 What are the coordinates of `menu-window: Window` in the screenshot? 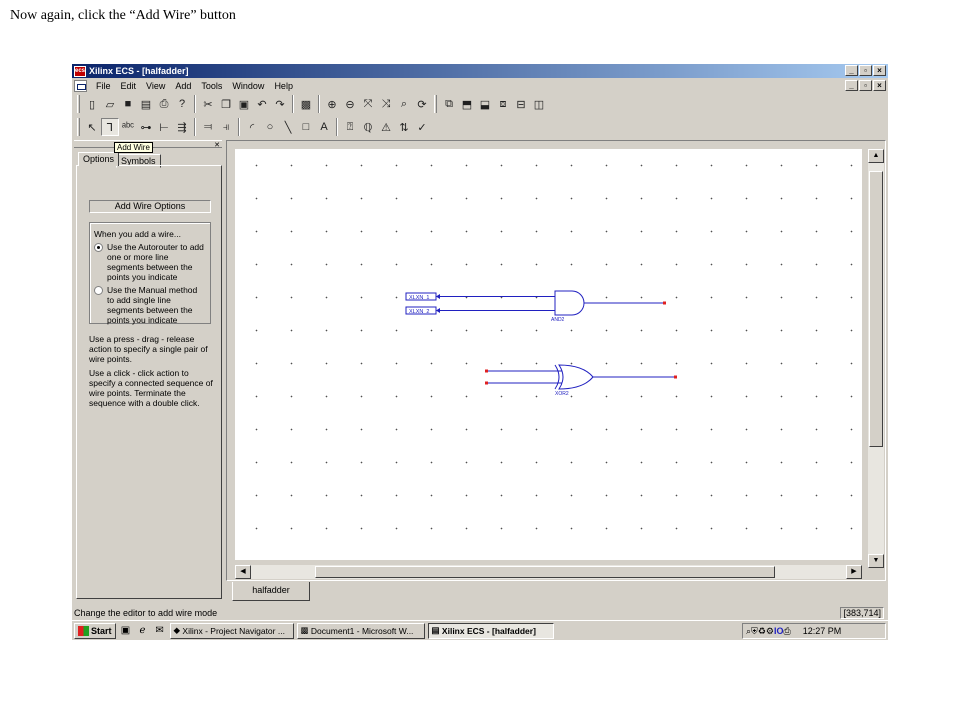 It's located at (248, 86).